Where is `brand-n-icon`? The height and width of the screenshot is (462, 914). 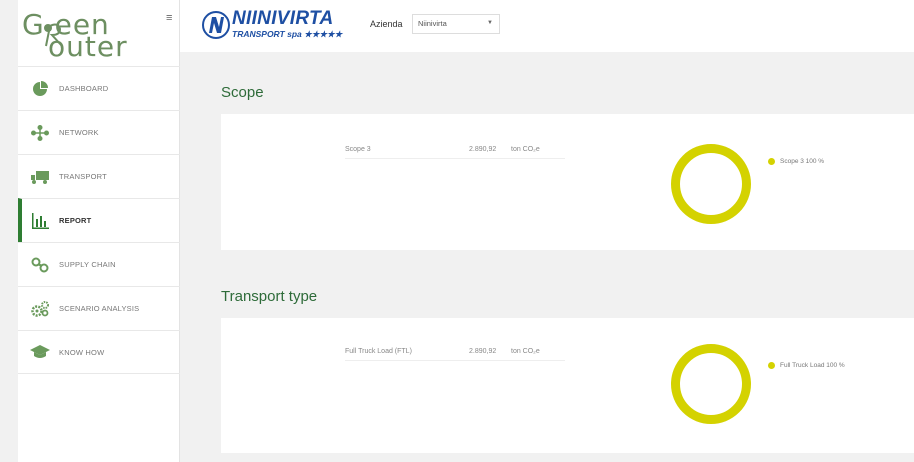
brand-n-icon is located at coordinates (216, 25).